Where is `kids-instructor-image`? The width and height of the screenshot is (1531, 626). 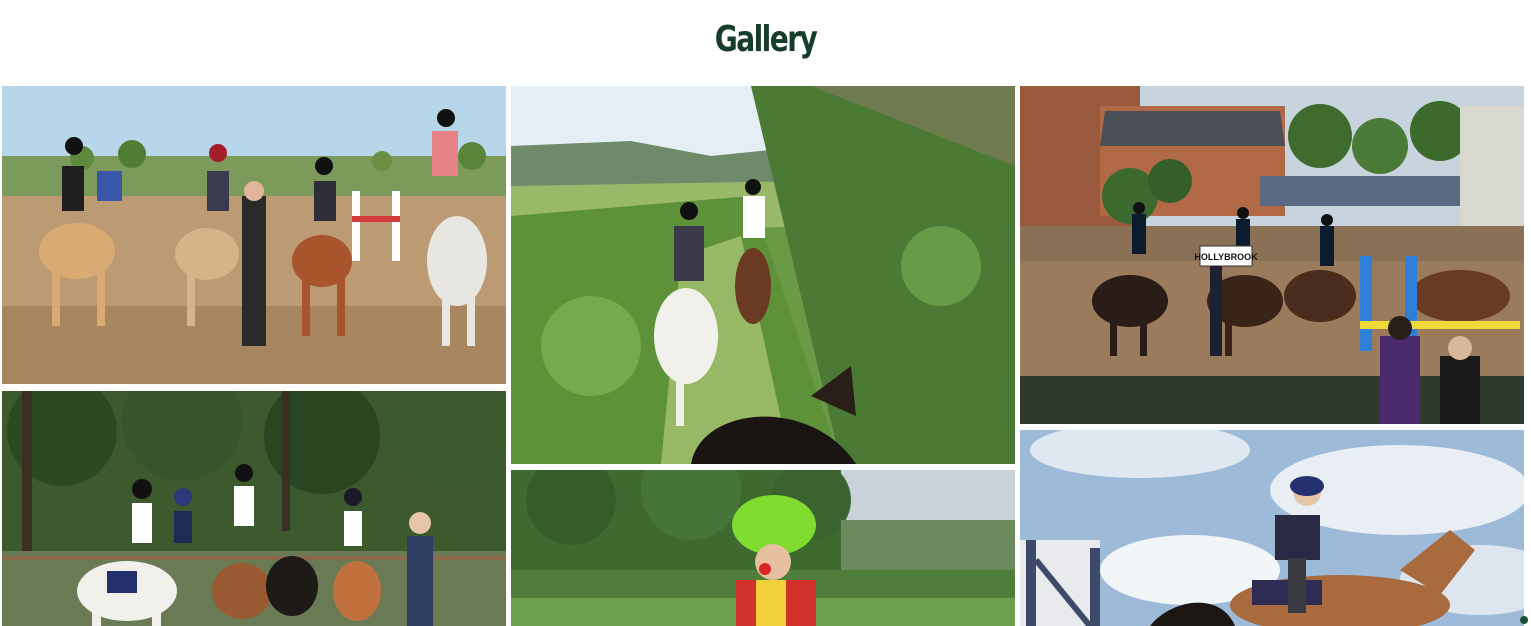 kids-instructor-image is located at coordinates (254, 508).